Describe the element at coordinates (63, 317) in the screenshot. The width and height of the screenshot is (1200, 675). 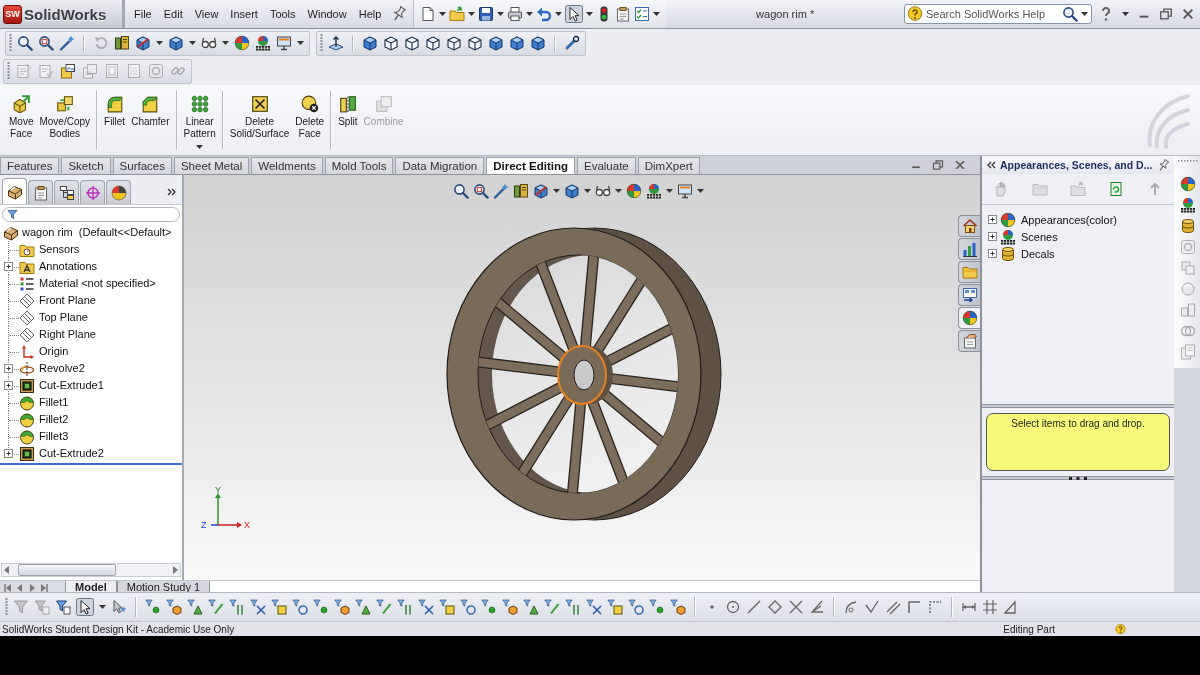
I see `feature-item: Top Plane` at that location.